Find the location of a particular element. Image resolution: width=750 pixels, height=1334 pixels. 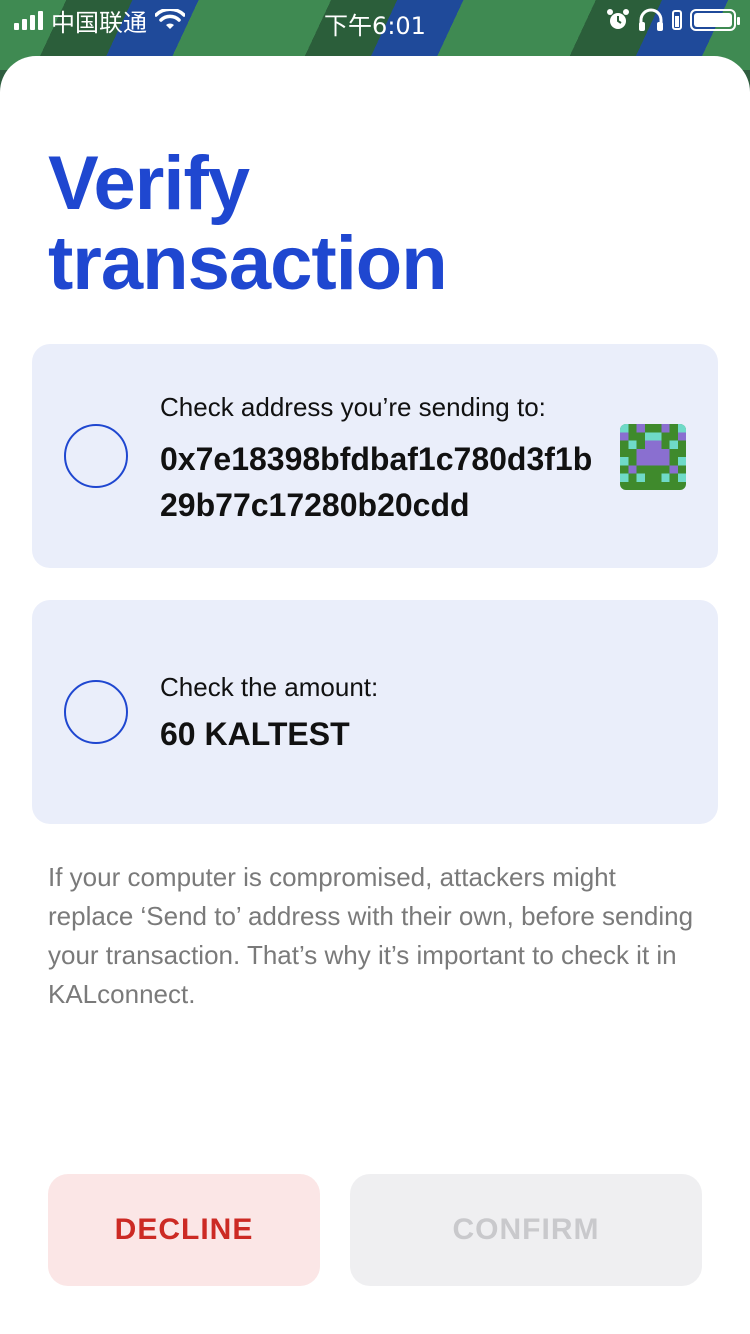

status-right is located at coordinates (673, 20).